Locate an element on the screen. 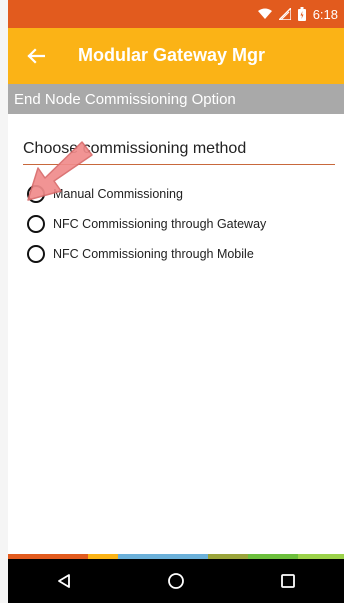 Image resolution: width=344 pixels, height=603 pixels. navigation-bar is located at coordinates (176, 581).